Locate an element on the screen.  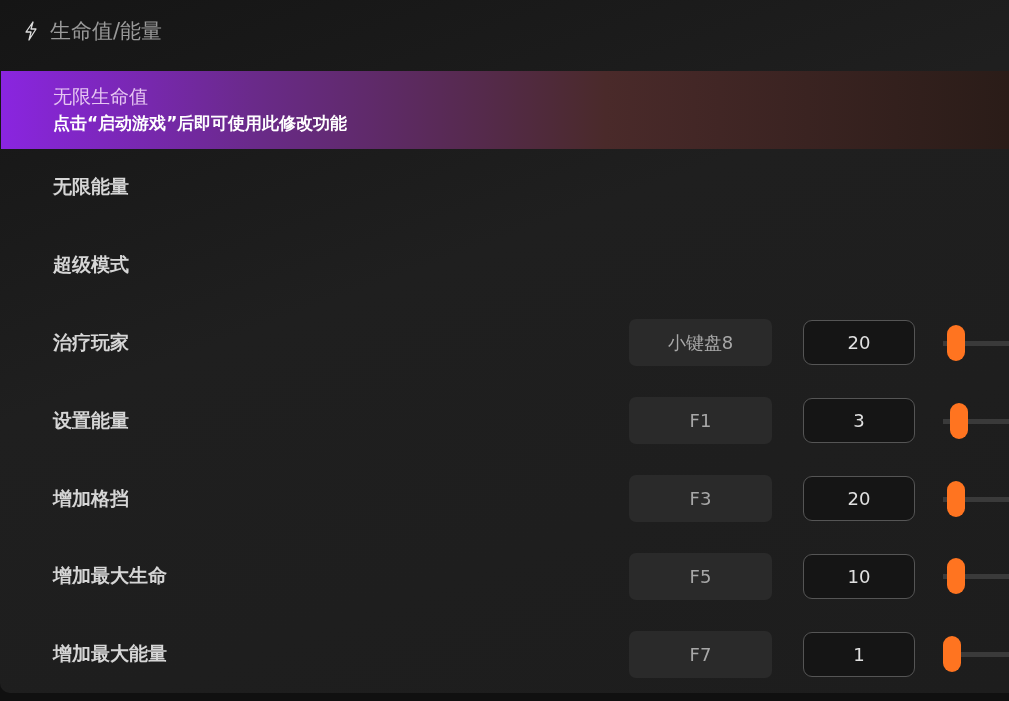
option-row: 增加格挡 F3 20 is located at coordinates (505, 498).